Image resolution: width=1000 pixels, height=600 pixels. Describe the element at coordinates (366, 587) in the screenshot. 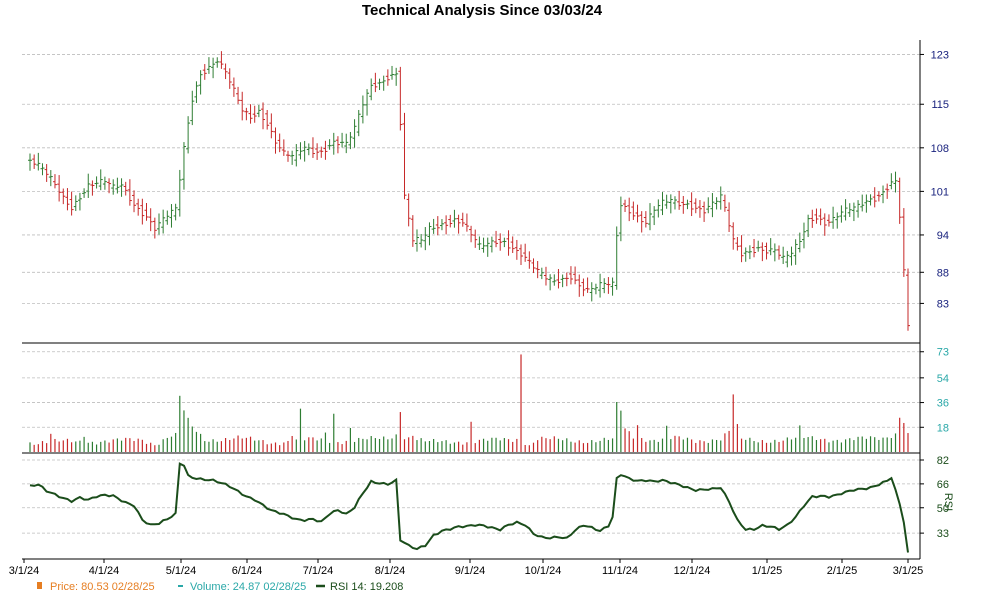

I see `rsi-legend-label: RSI 14: 19.208` at that location.